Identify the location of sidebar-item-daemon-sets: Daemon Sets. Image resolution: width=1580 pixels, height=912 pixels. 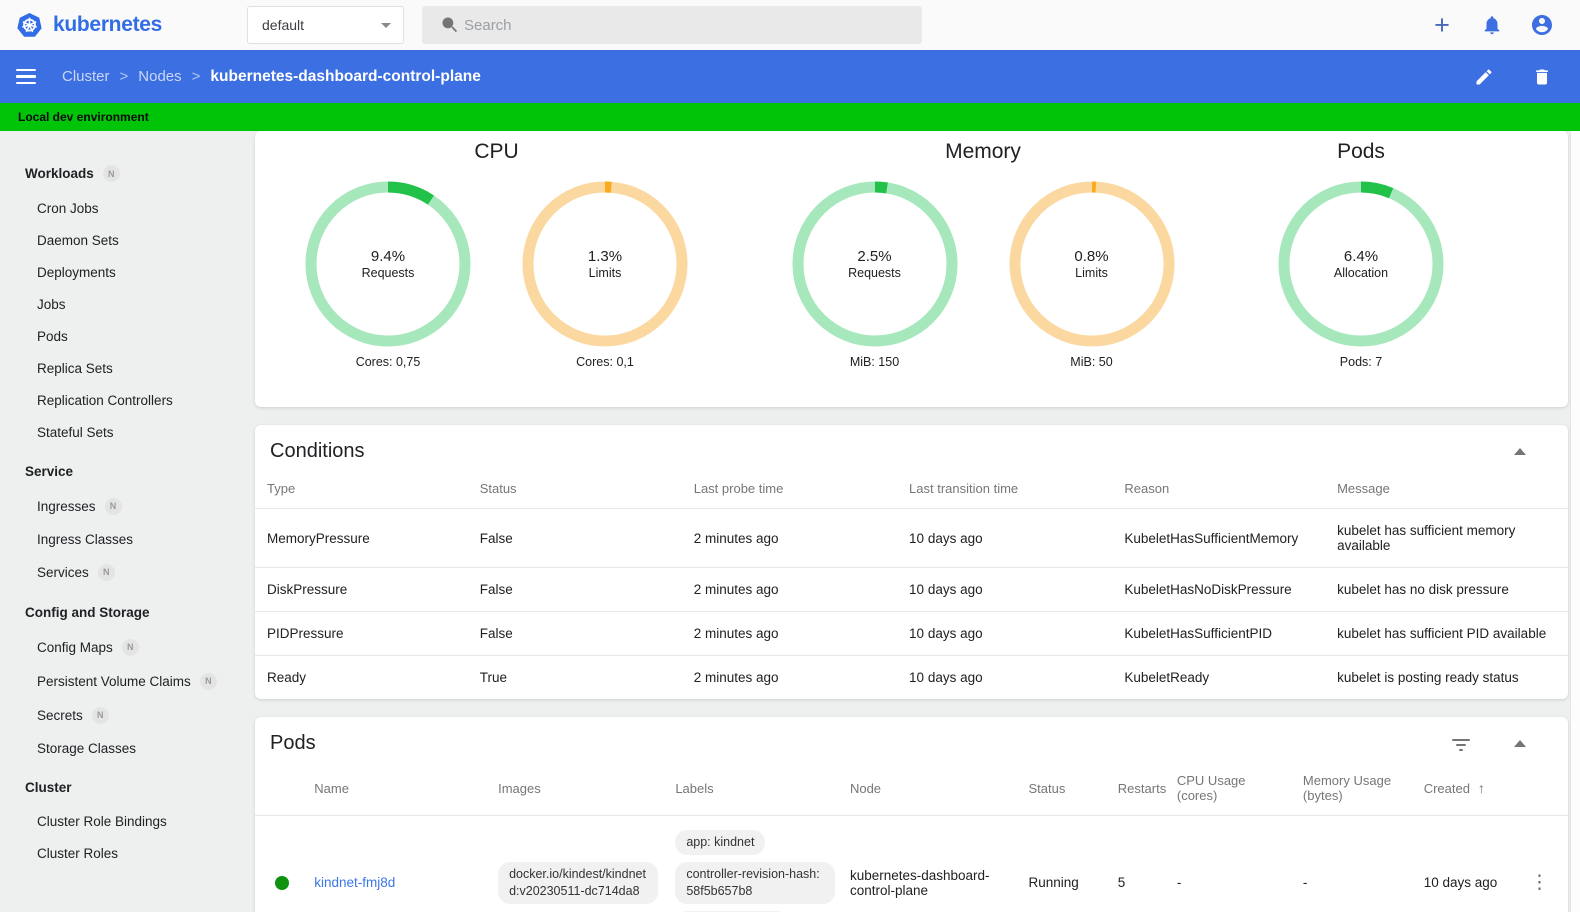
(123, 240).